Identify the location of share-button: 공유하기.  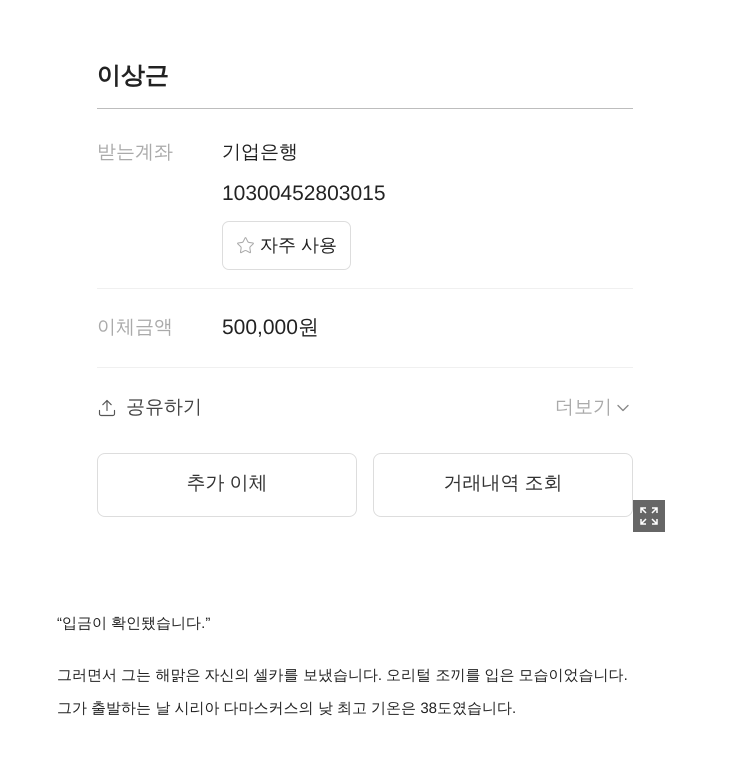
(149, 408).